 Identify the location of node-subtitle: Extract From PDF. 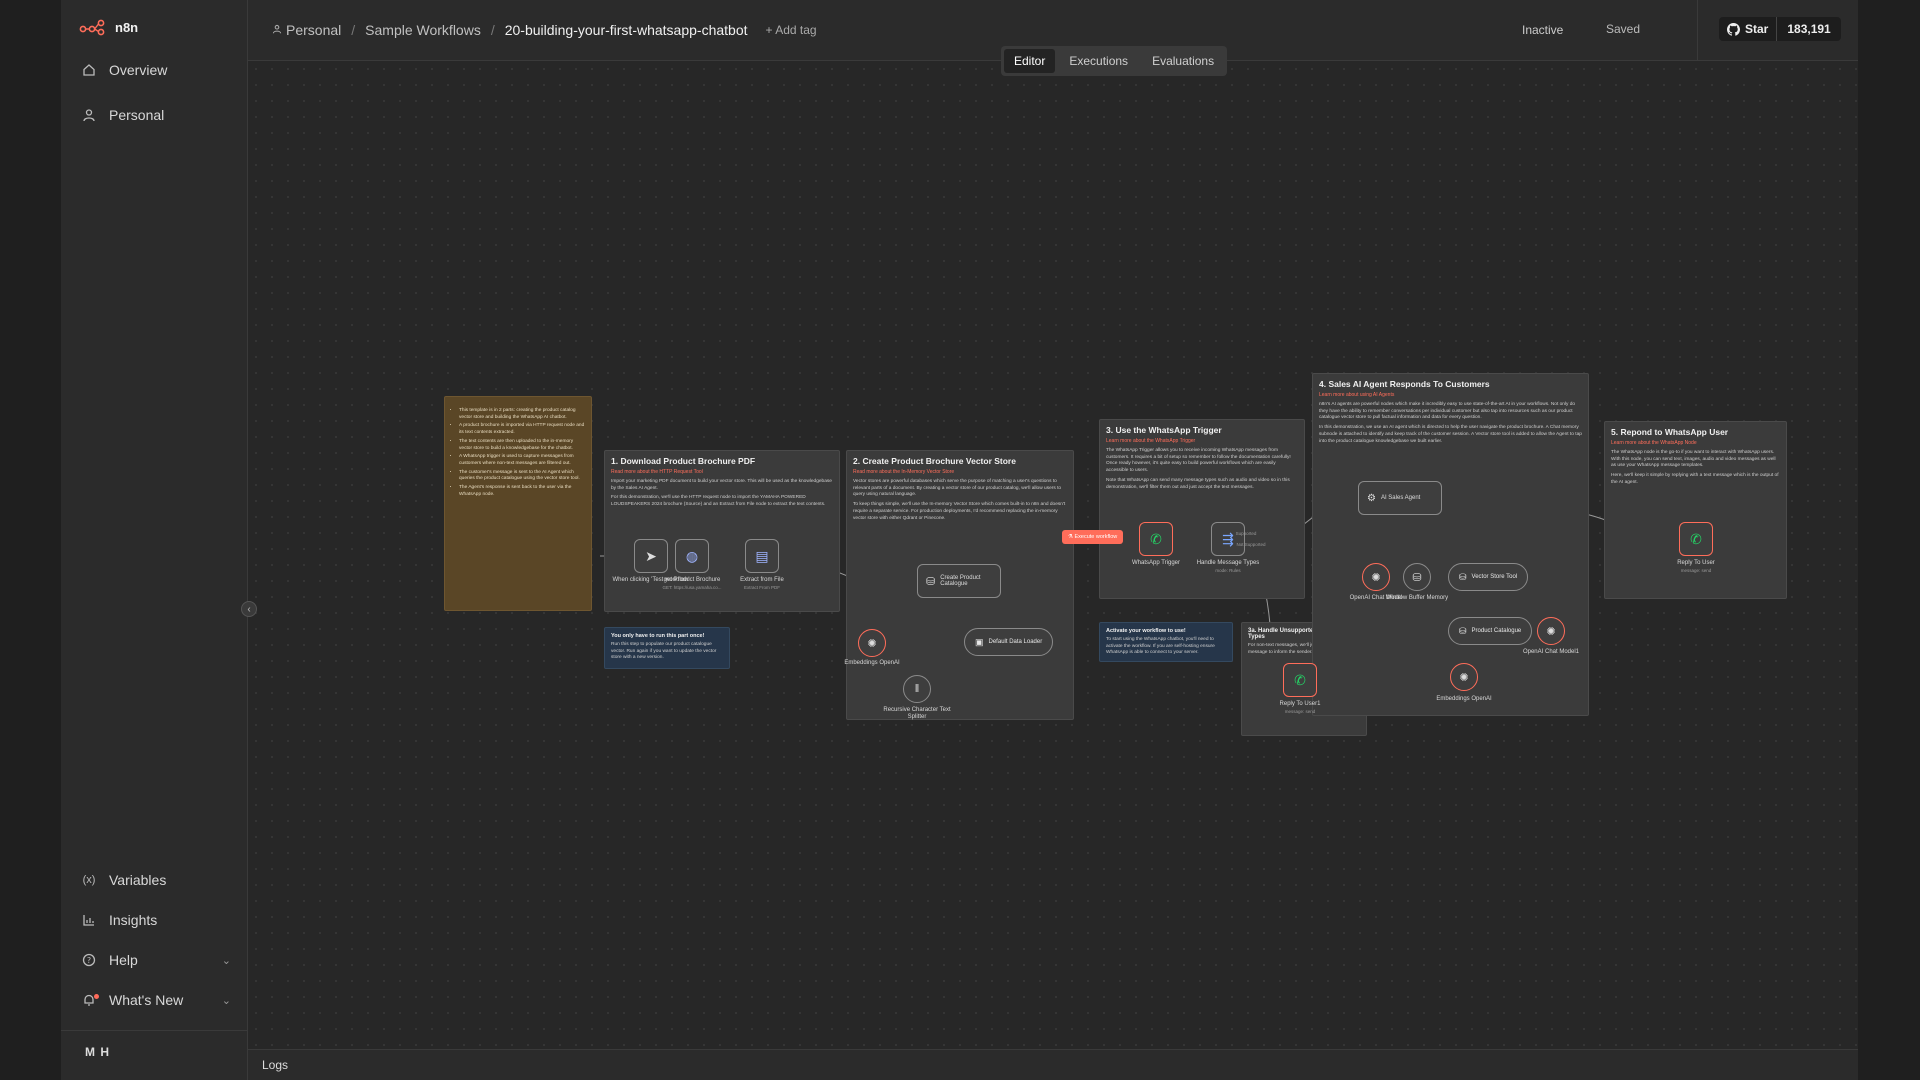
(761, 587).